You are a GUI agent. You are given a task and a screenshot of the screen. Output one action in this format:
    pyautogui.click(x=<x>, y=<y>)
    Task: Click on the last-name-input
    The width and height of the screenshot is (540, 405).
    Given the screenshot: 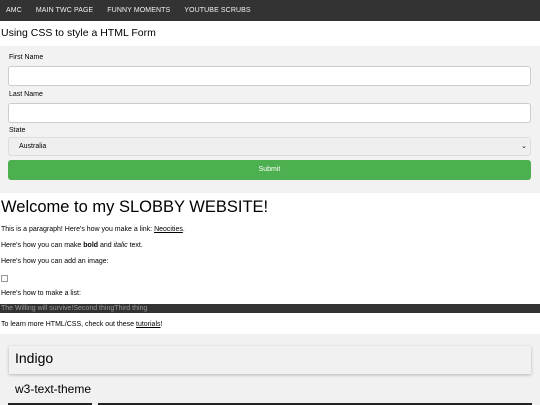 What is the action you would take?
    pyautogui.click(x=269, y=113)
    